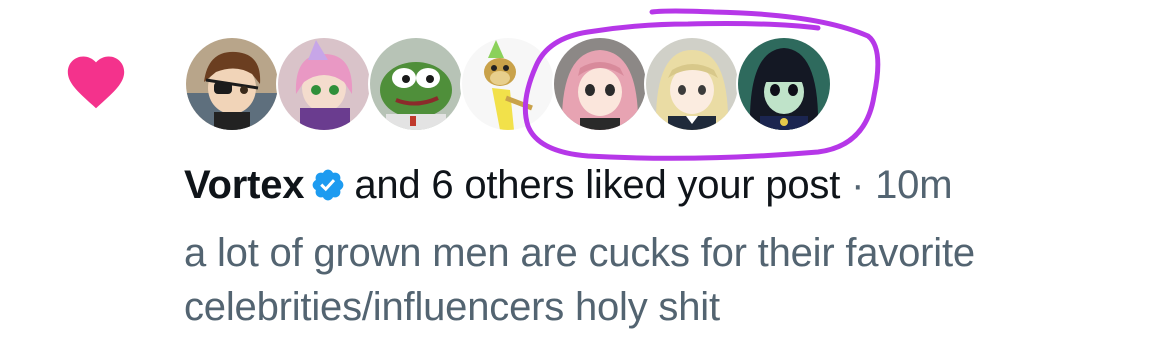 This screenshot has height=352, width=1170. I want to click on avatar-blonde-anime-girl, so click(692, 84).